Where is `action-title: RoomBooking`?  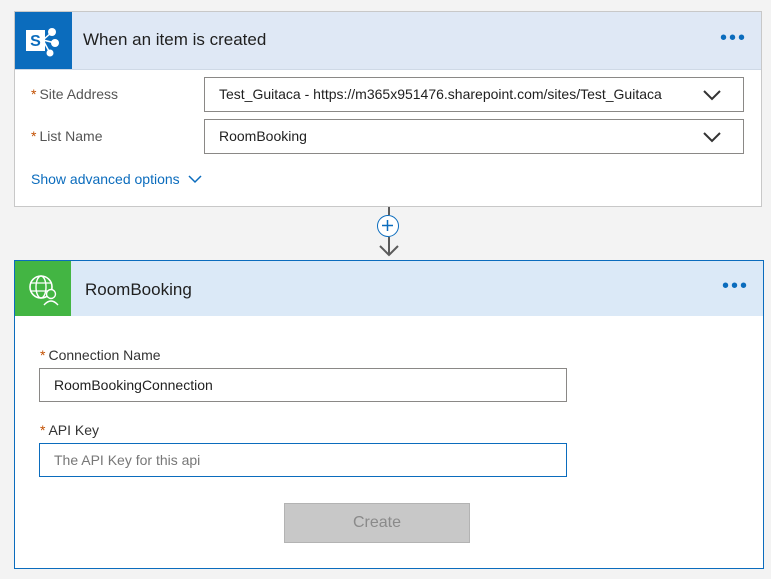
action-title: RoomBooking is located at coordinates (138, 289).